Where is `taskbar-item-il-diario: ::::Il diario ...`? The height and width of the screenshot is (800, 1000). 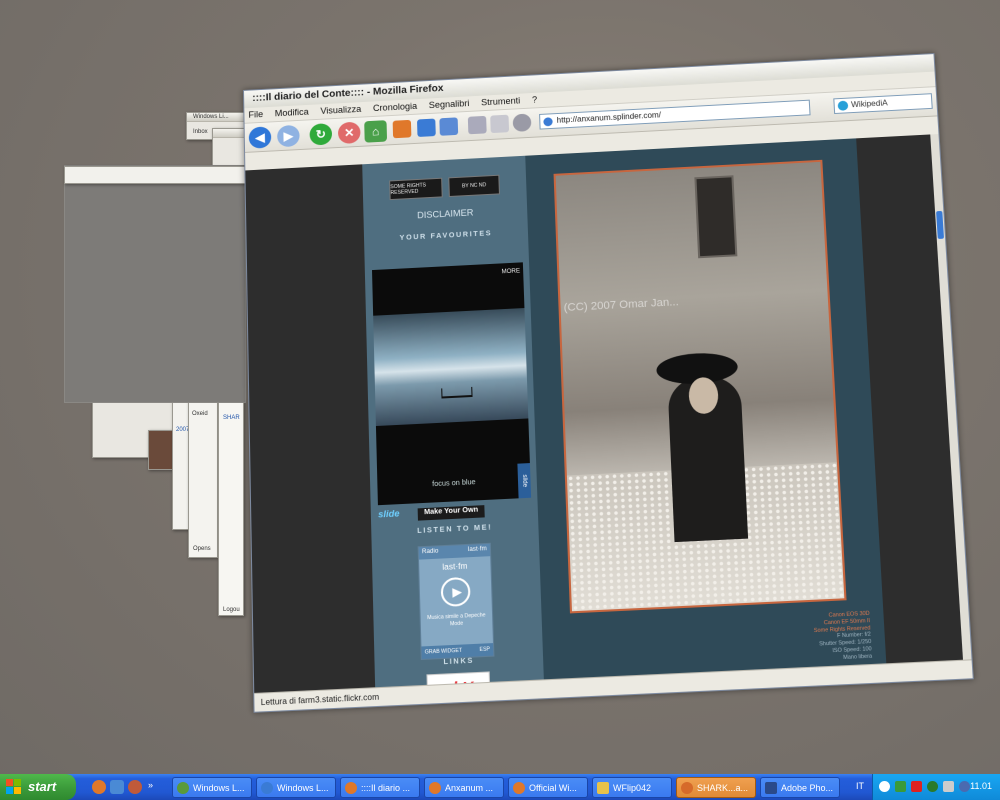
taskbar-item-il-diario: ::::Il diario ... is located at coordinates (380, 787).